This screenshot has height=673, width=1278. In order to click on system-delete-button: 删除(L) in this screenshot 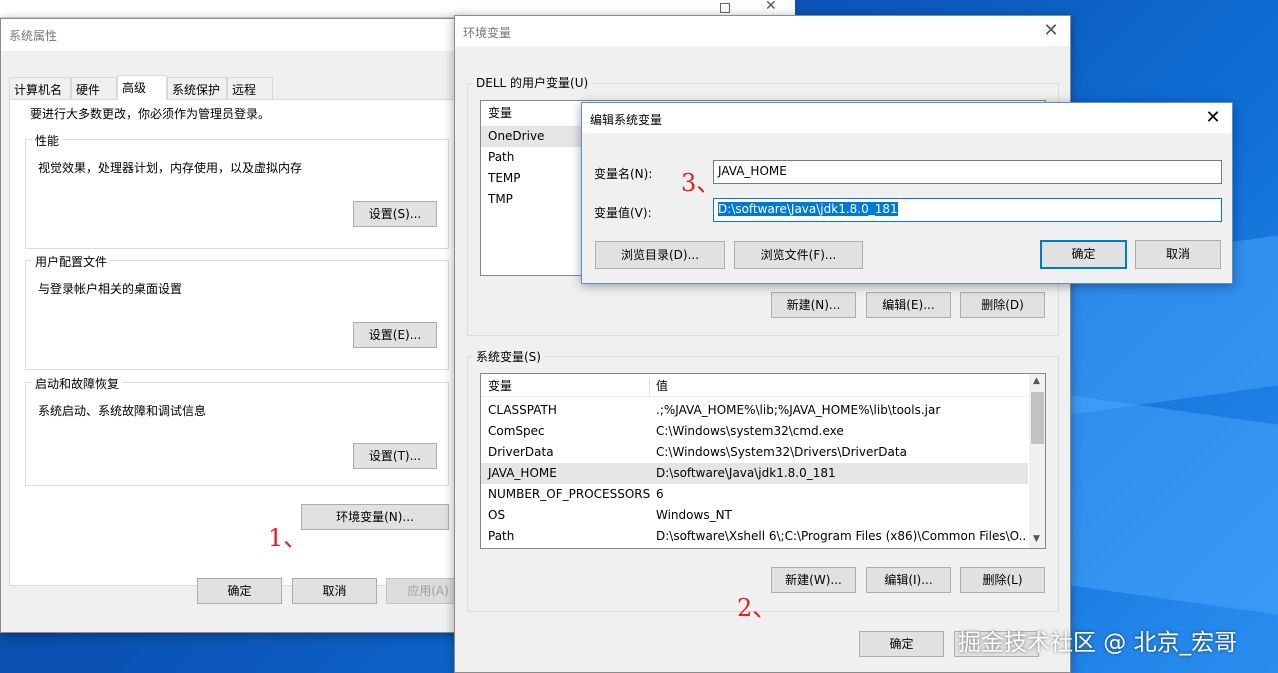, I will do `click(1002, 580)`.